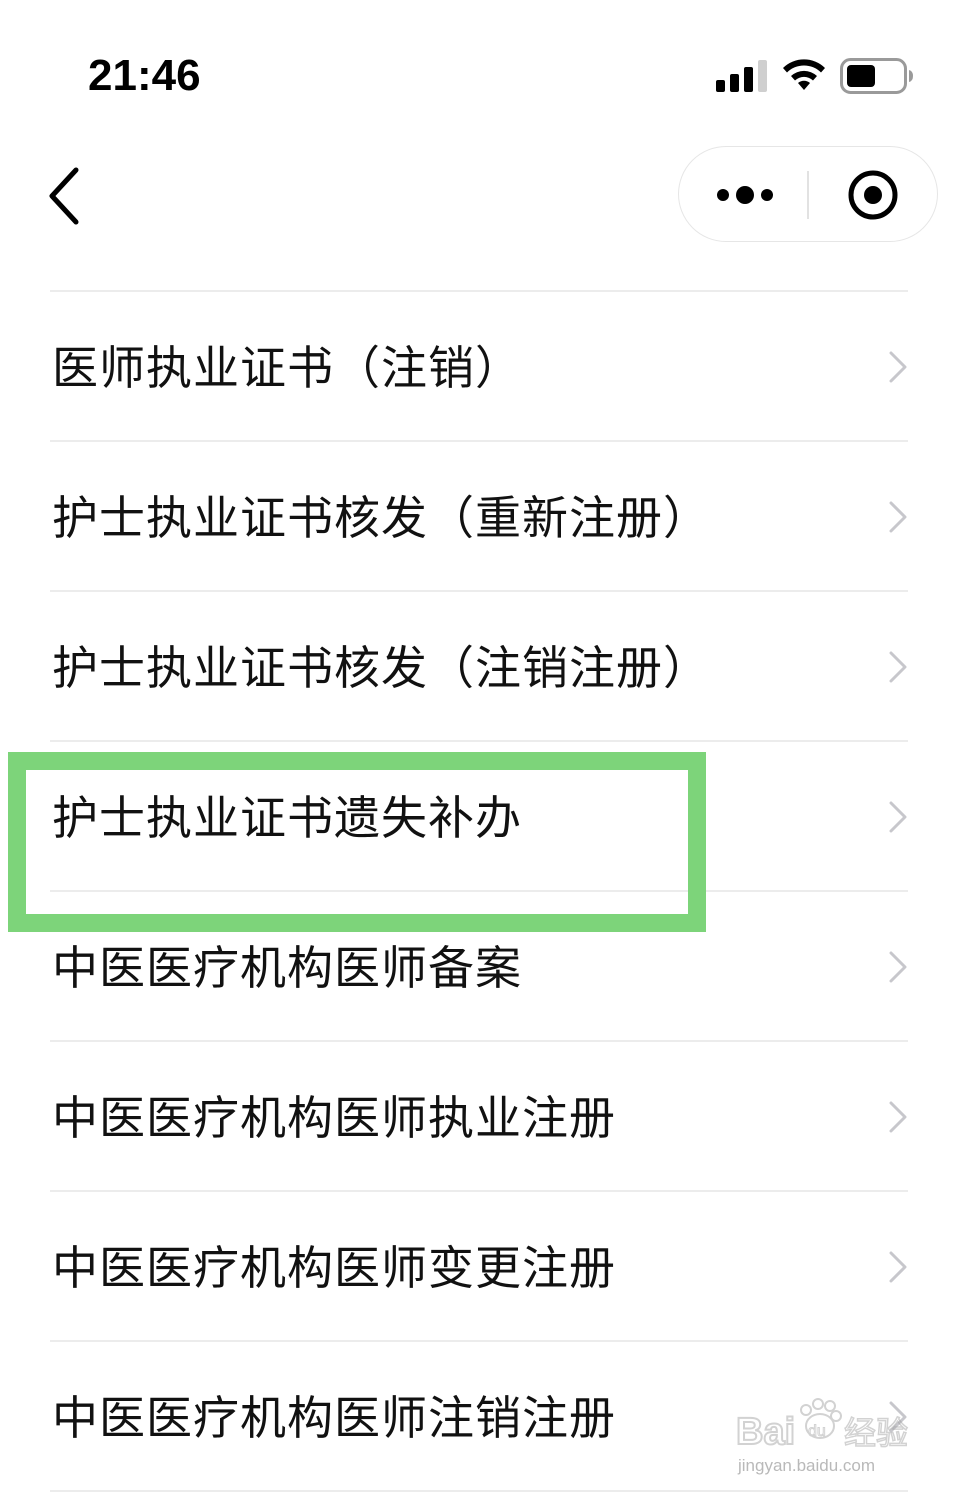 This screenshot has height=1494, width=960. Describe the element at coordinates (480, 195) in the screenshot. I see `nav-bar` at that location.